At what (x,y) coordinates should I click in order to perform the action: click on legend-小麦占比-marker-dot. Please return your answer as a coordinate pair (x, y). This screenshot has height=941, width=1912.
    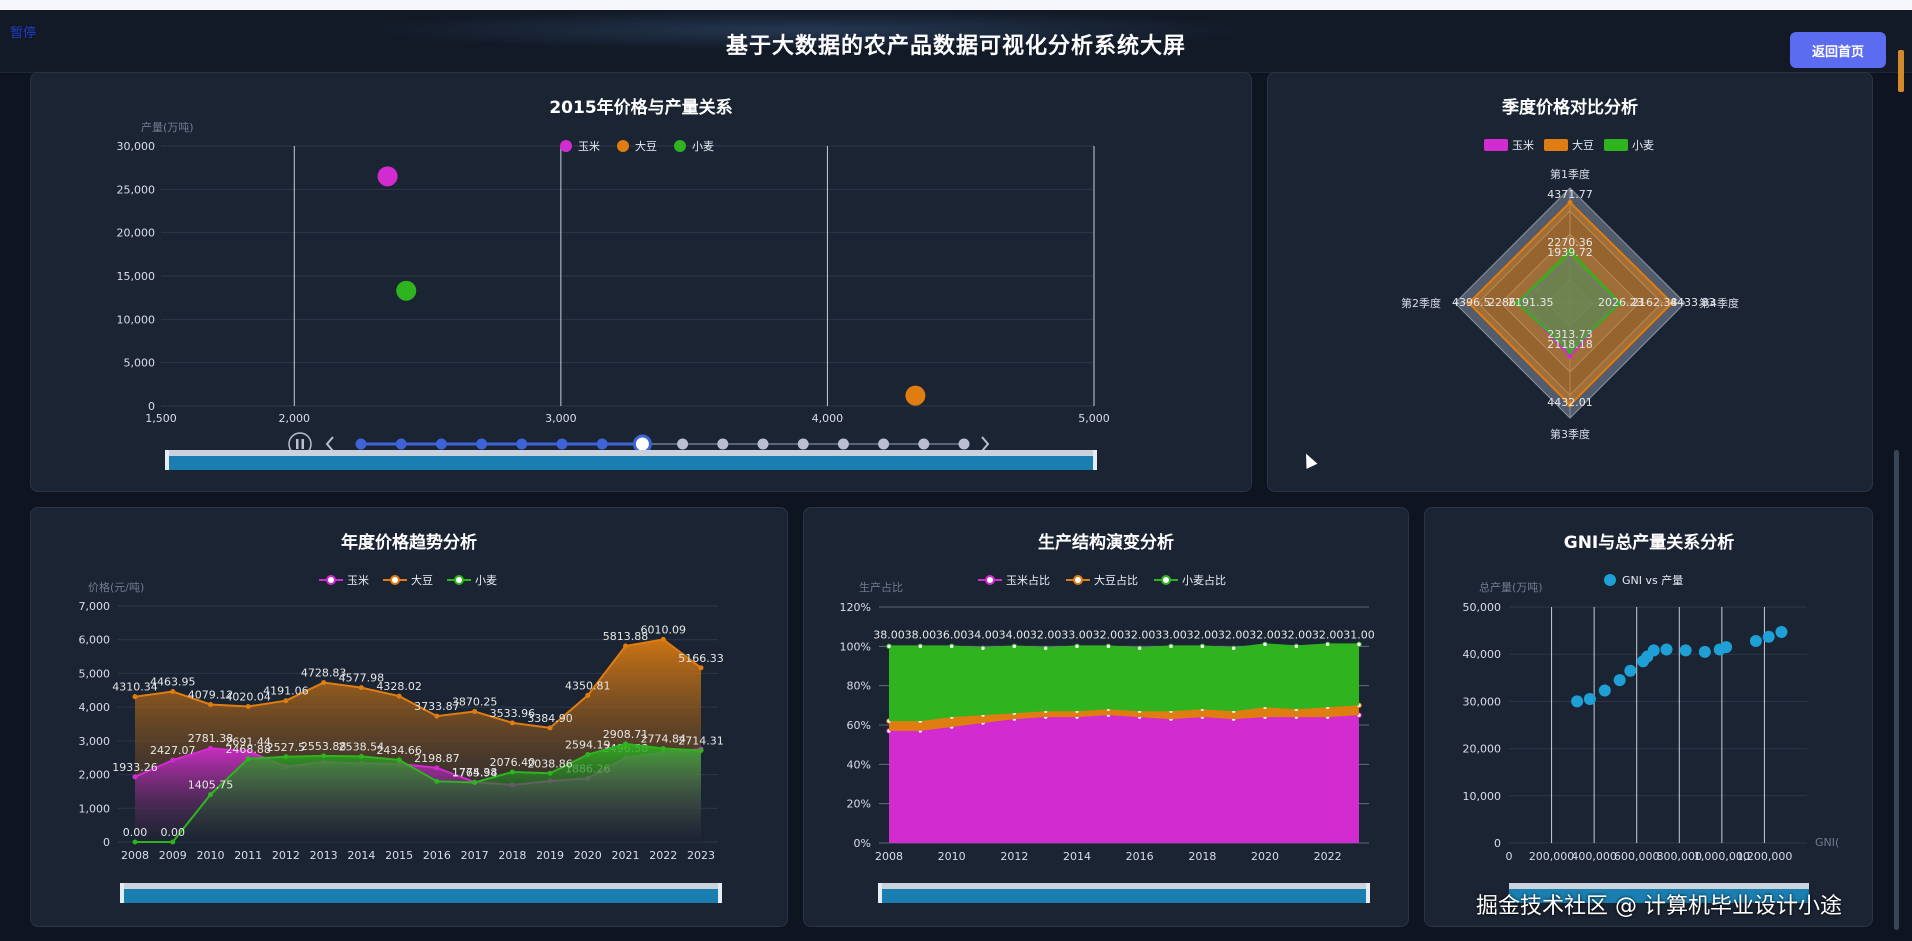
    Looking at the image, I should click on (1166, 580).